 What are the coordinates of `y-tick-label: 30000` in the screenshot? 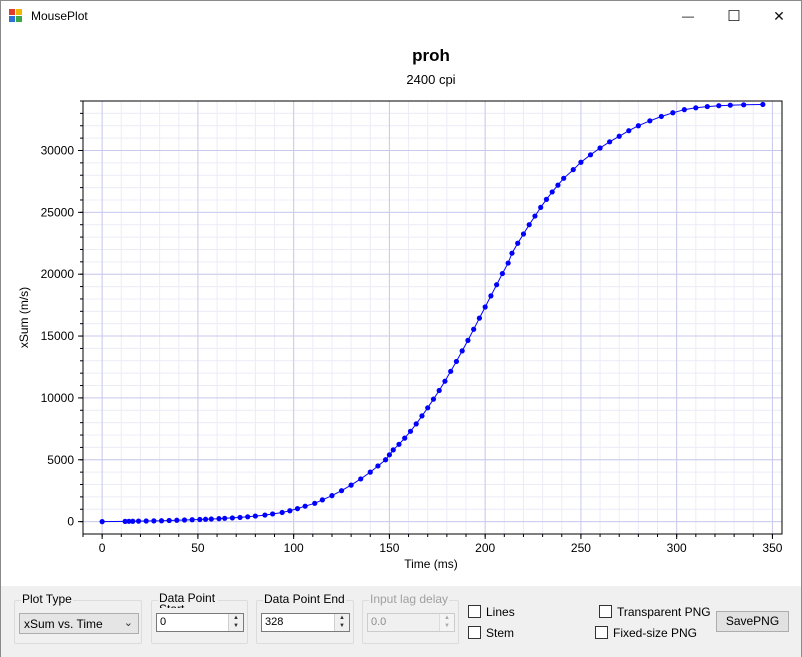 It's located at (58, 150).